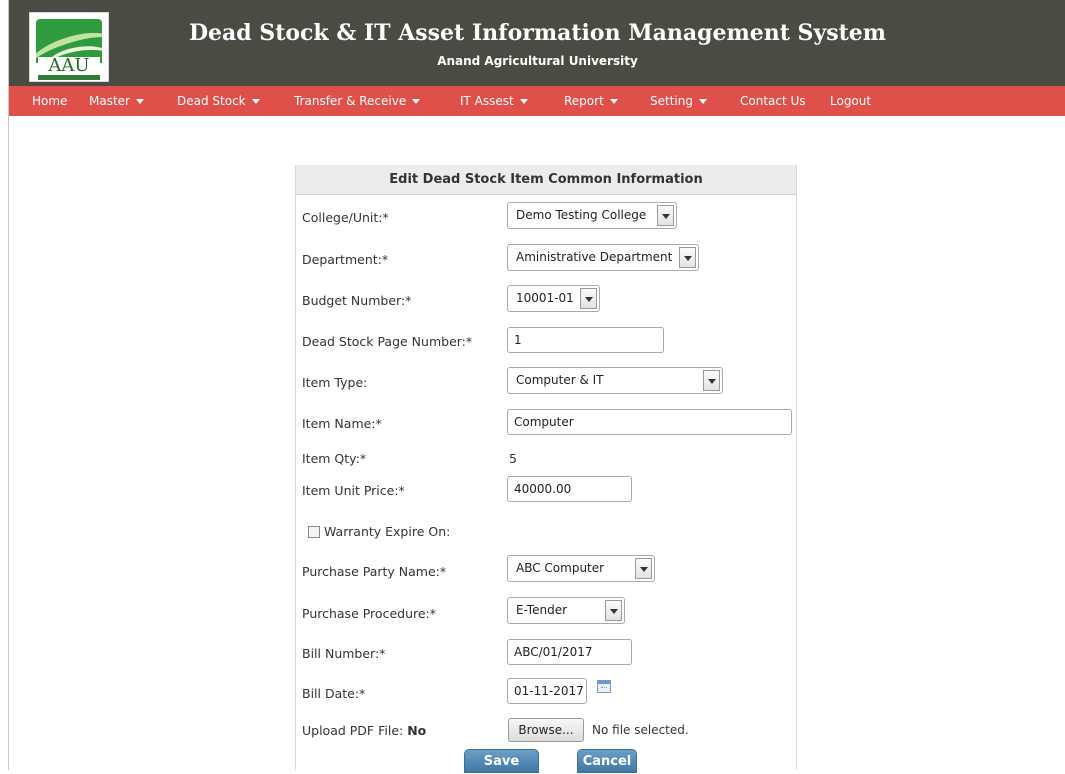 The image size is (1065, 774). Describe the element at coordinates (357, 300) in the screenshot. I see `budget-label: Budget Number:*` at that location.